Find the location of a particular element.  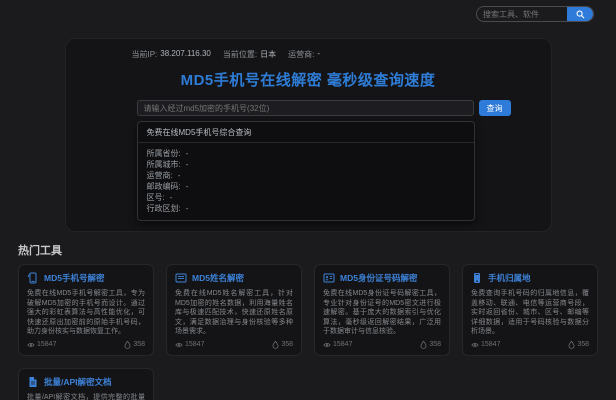

name-list-icon is located at coordinates (181, 278).